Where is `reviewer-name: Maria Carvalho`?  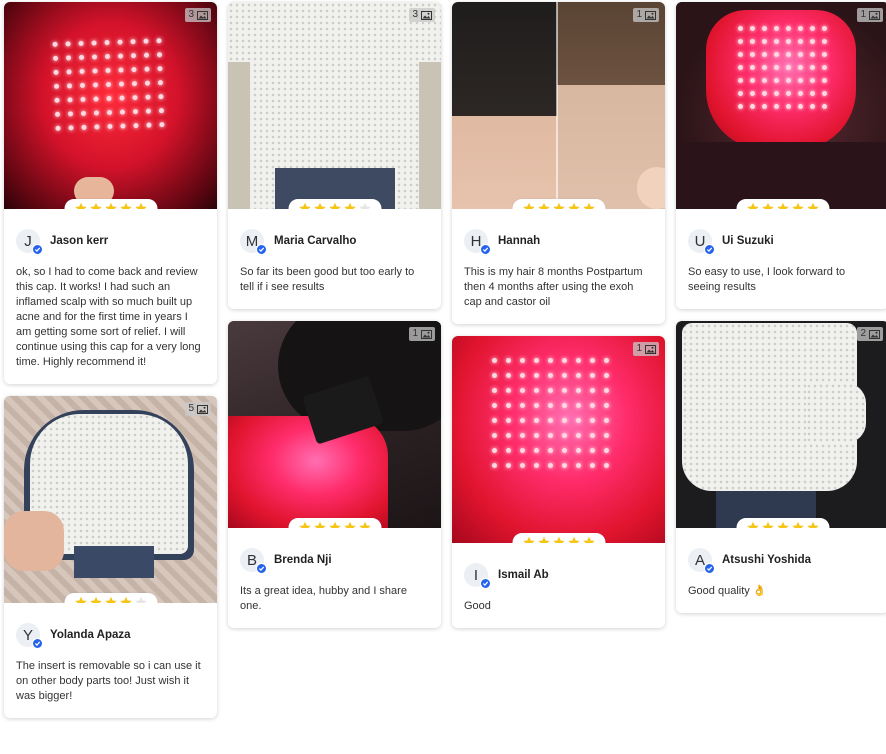 reviewer-name: Maria Carvalho is located at coordinates (315, 241).